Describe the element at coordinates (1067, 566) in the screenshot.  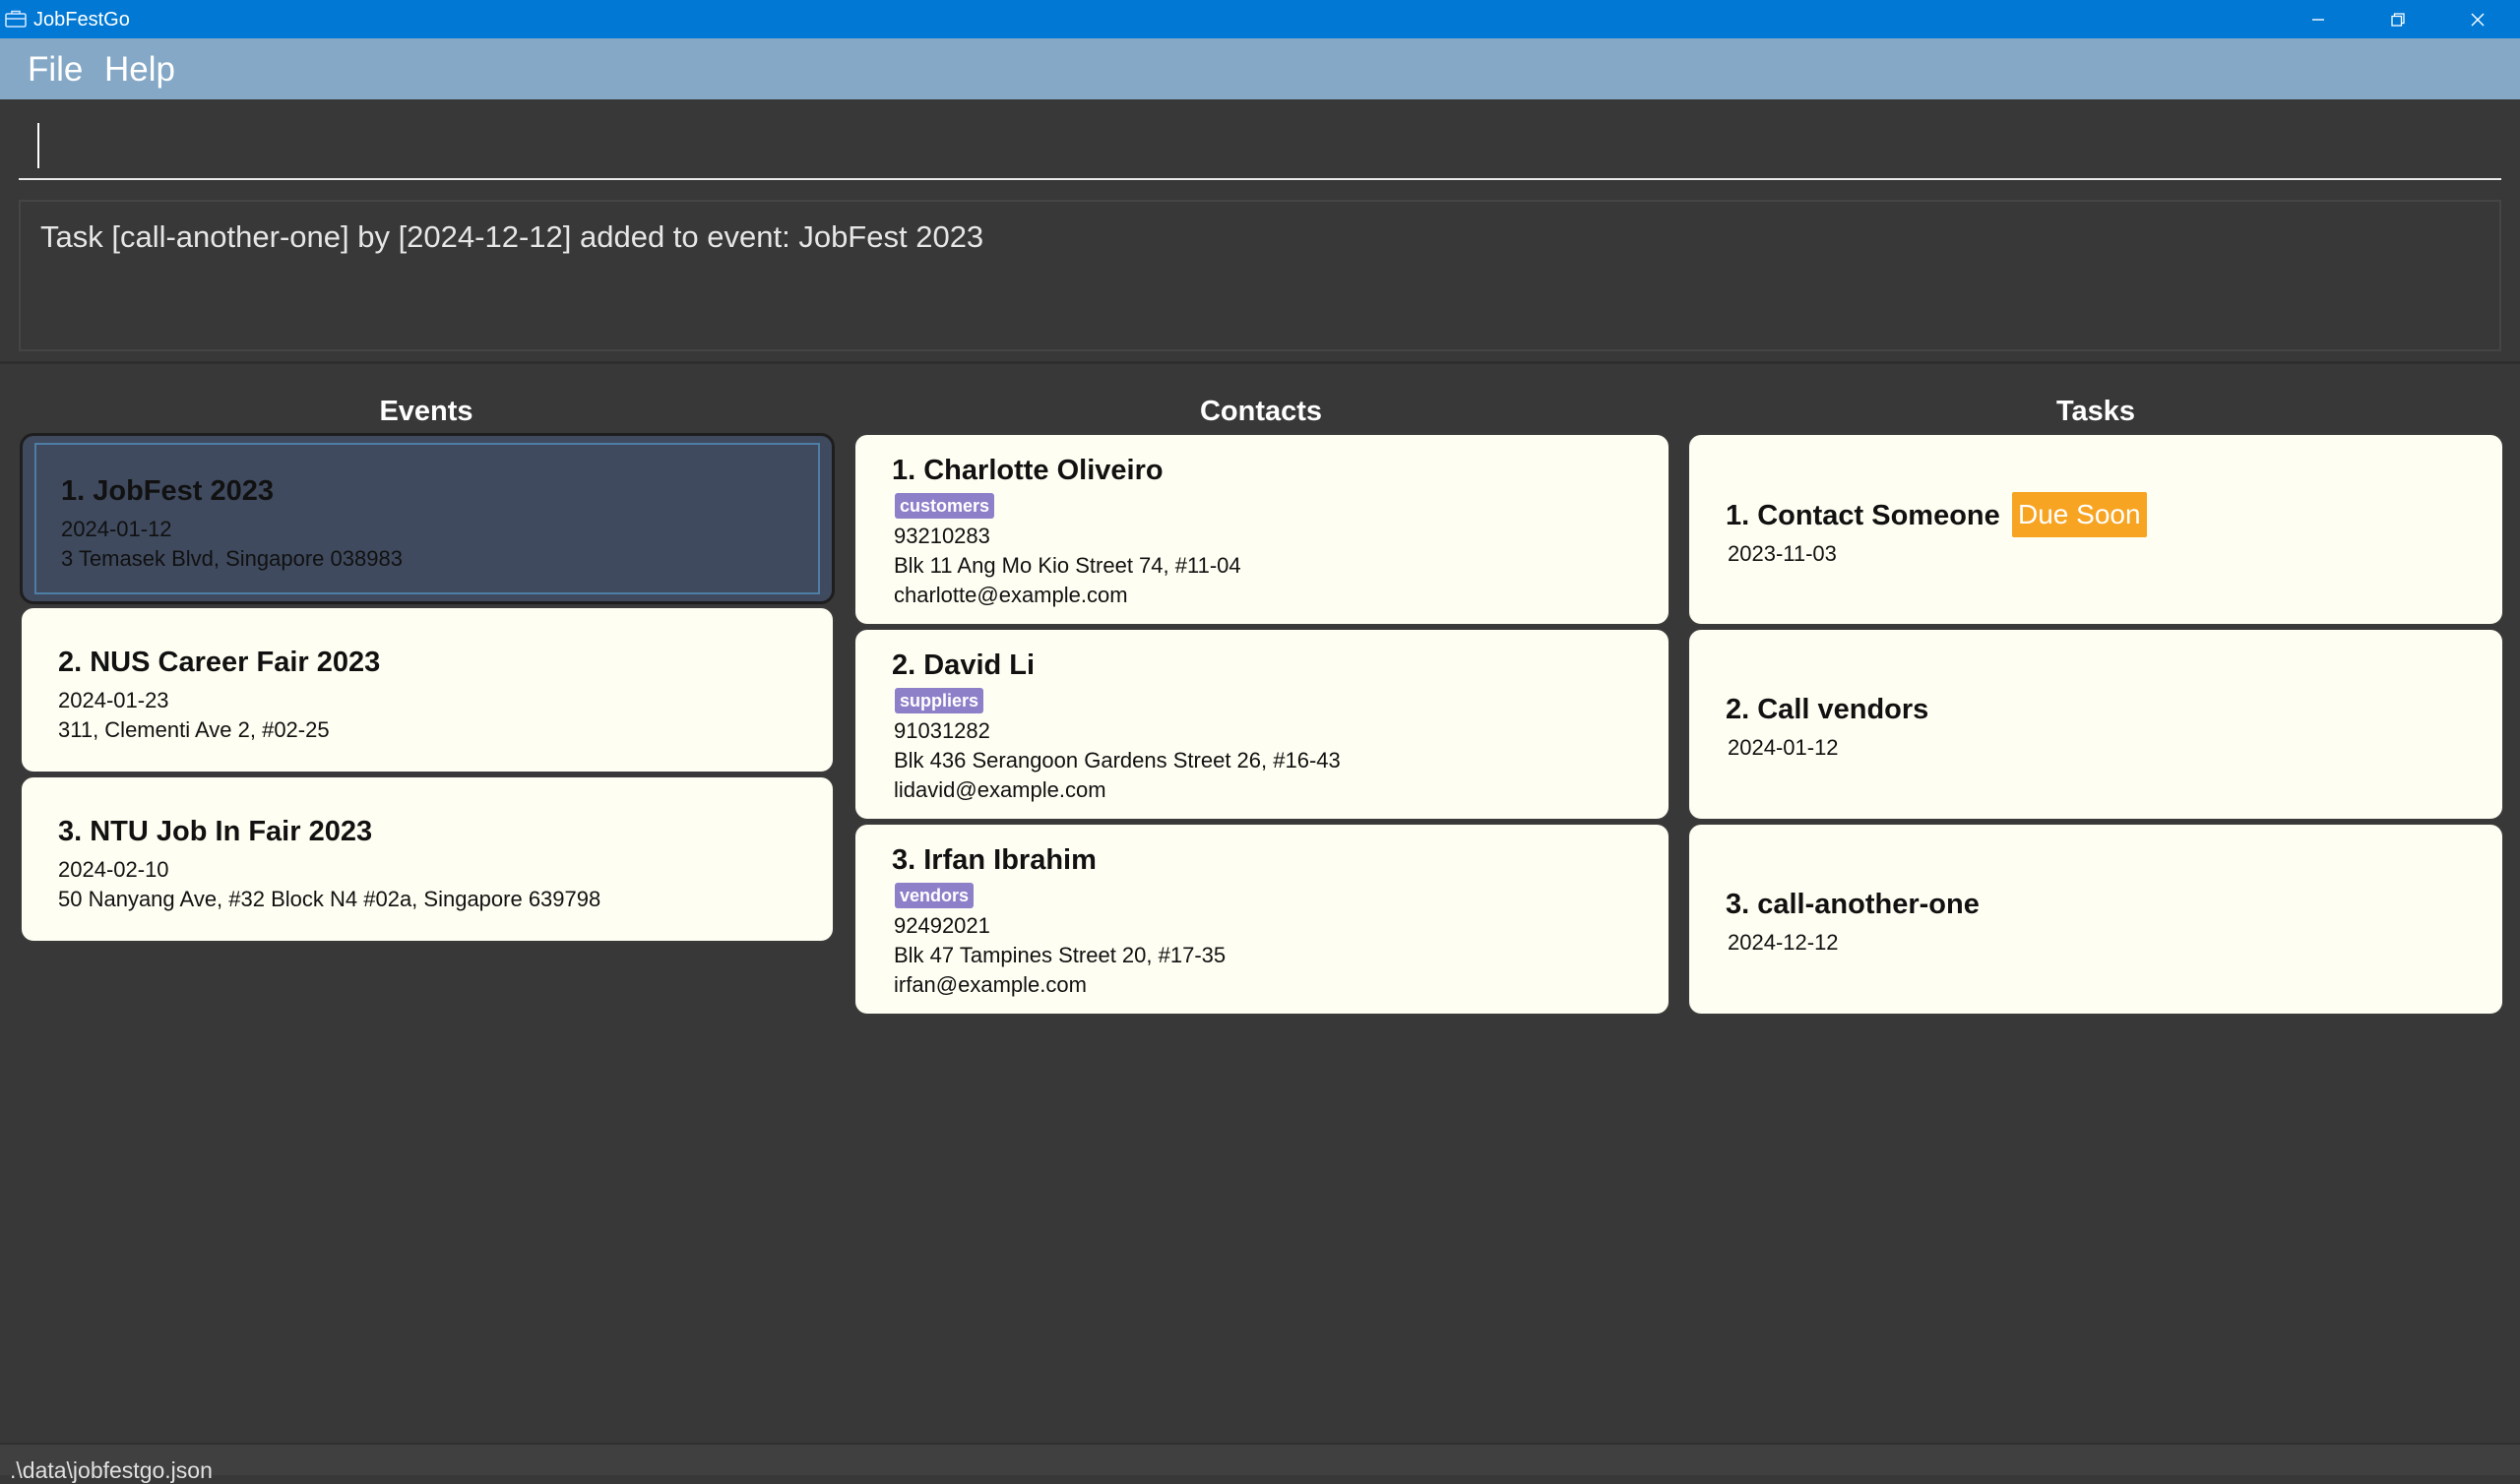
I see `contact-address: Blk 11 Ang Mo Kio Street 74, #11-04` at that location.